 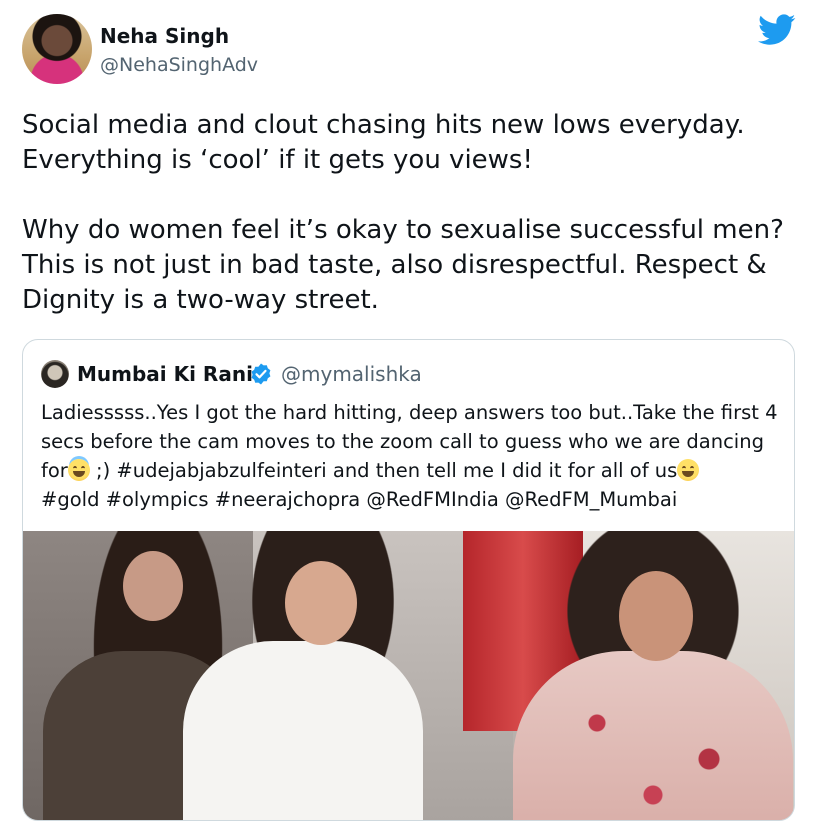 What do you see at coordinates (179, 65) in the screenshot?
I see `author-handle: @NehaSinghAdv` at bounding box center [179, 65].